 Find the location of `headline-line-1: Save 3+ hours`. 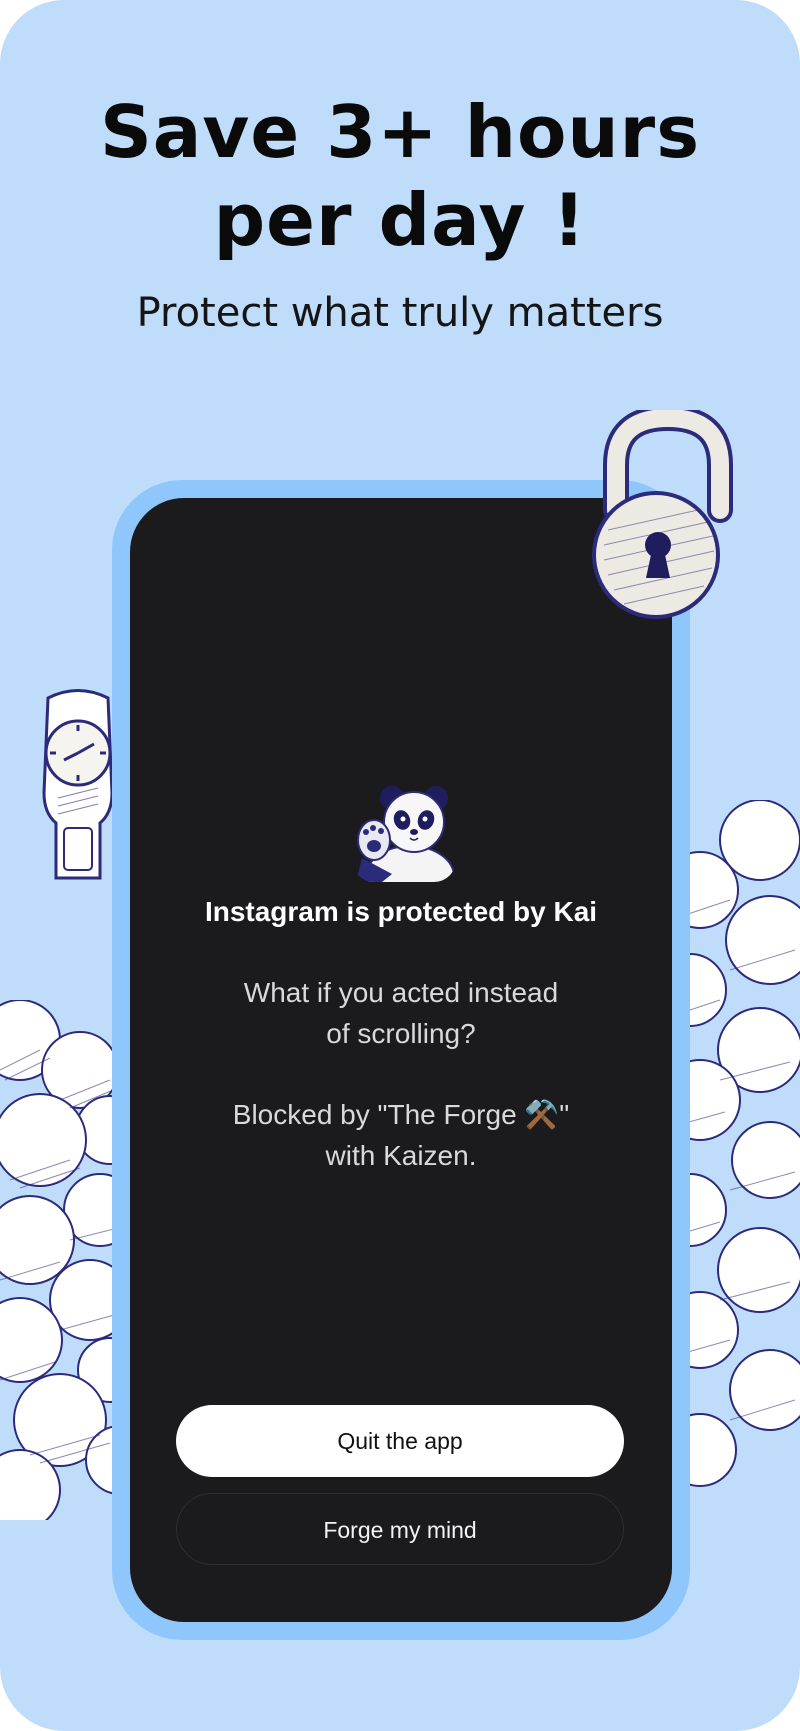

headline-line-1: Save 3+ hours is located at coordinates (400, 132).